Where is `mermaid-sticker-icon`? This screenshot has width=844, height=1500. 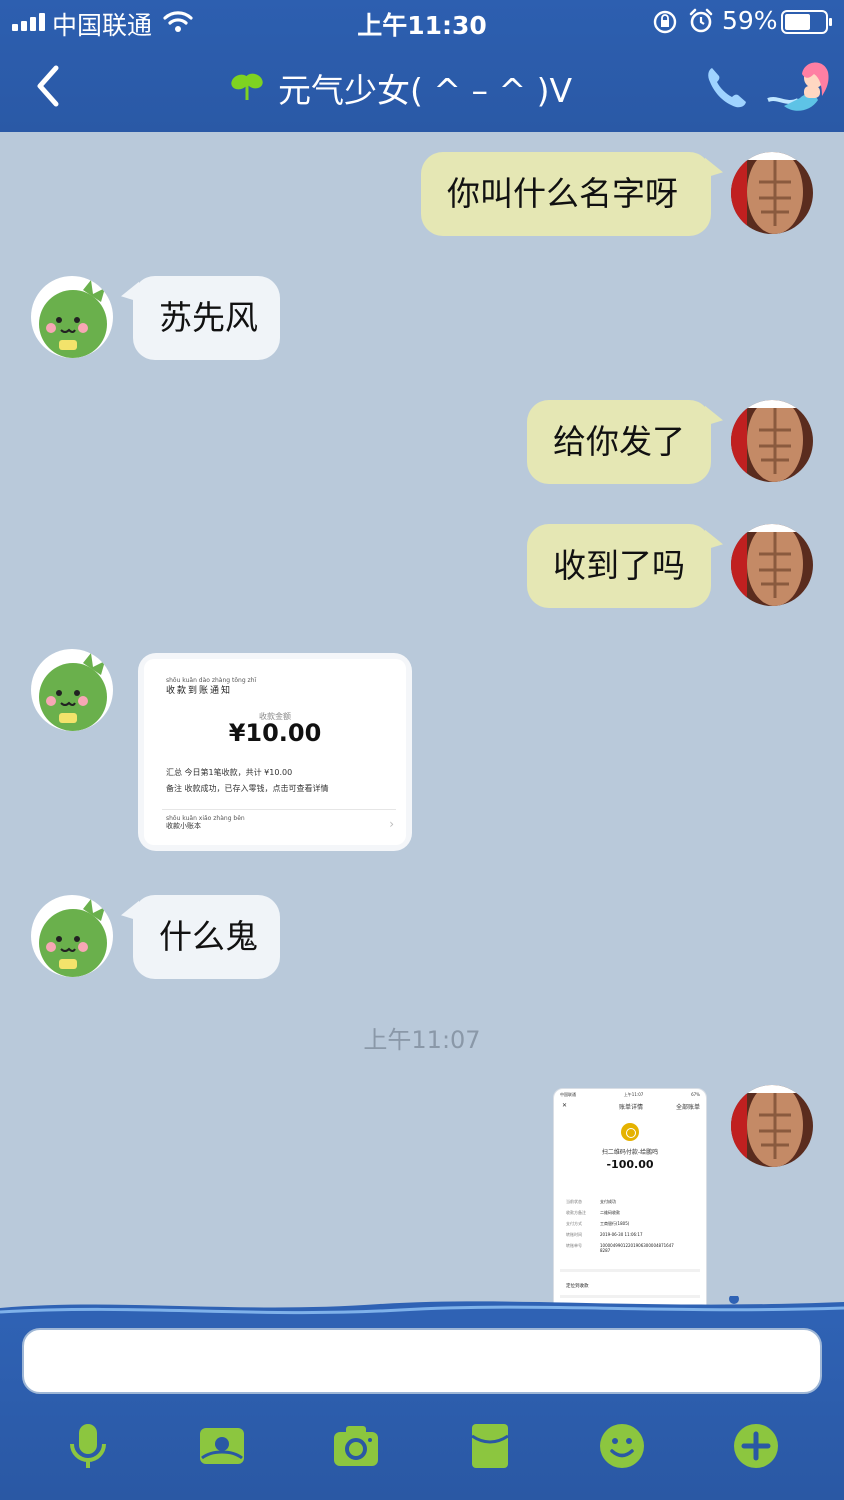
mermaid-sticker-icon is located at coordinates (798, 87).